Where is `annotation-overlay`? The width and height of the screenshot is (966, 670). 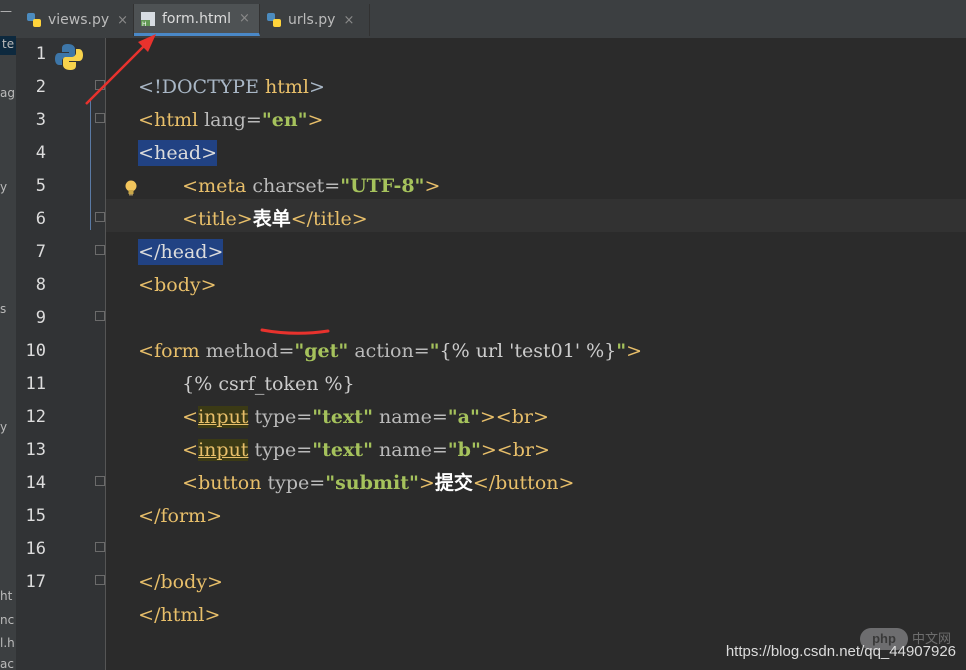
annotation-overlay is located at coordinates (207, 184).